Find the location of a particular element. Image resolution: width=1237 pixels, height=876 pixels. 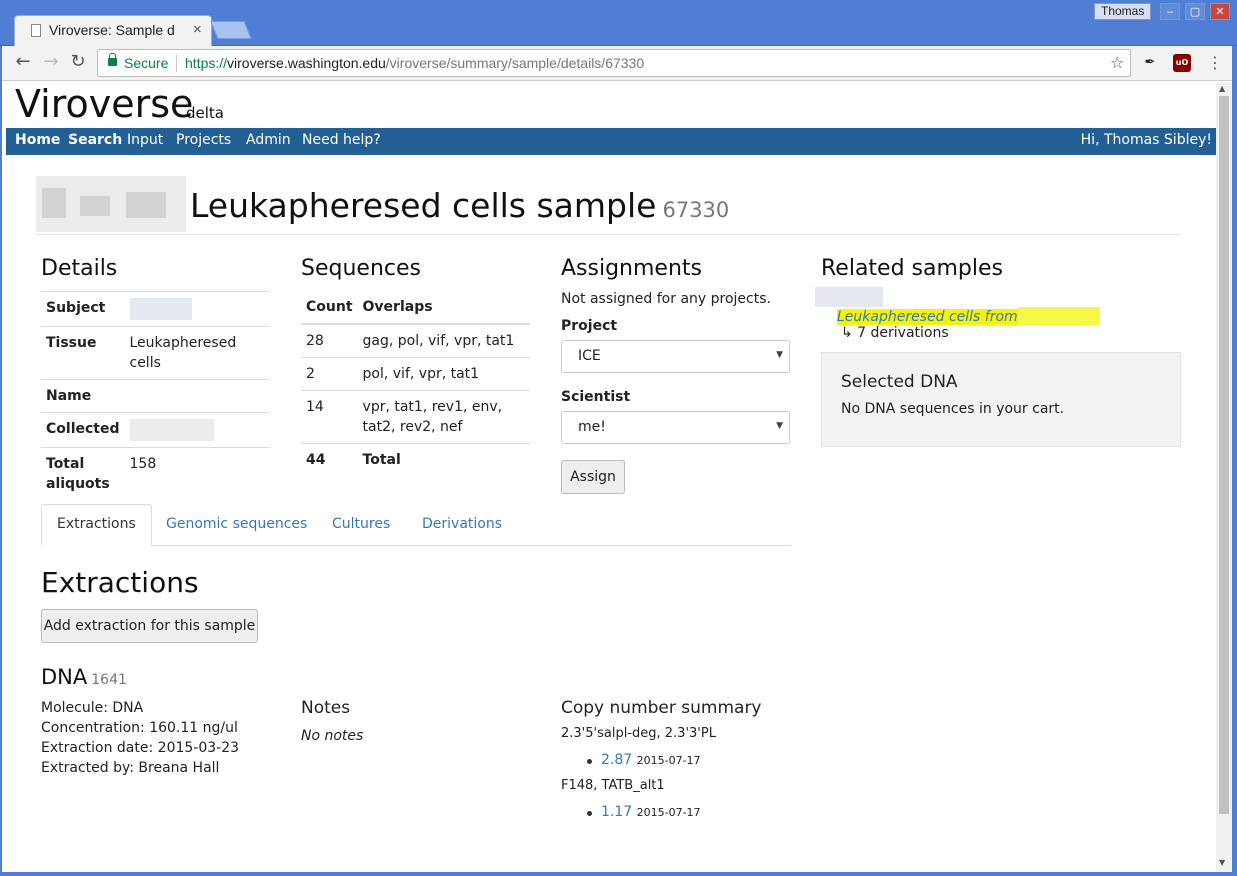

selected-dna-heading: Selected DNA is located at coordinates (899, 382).